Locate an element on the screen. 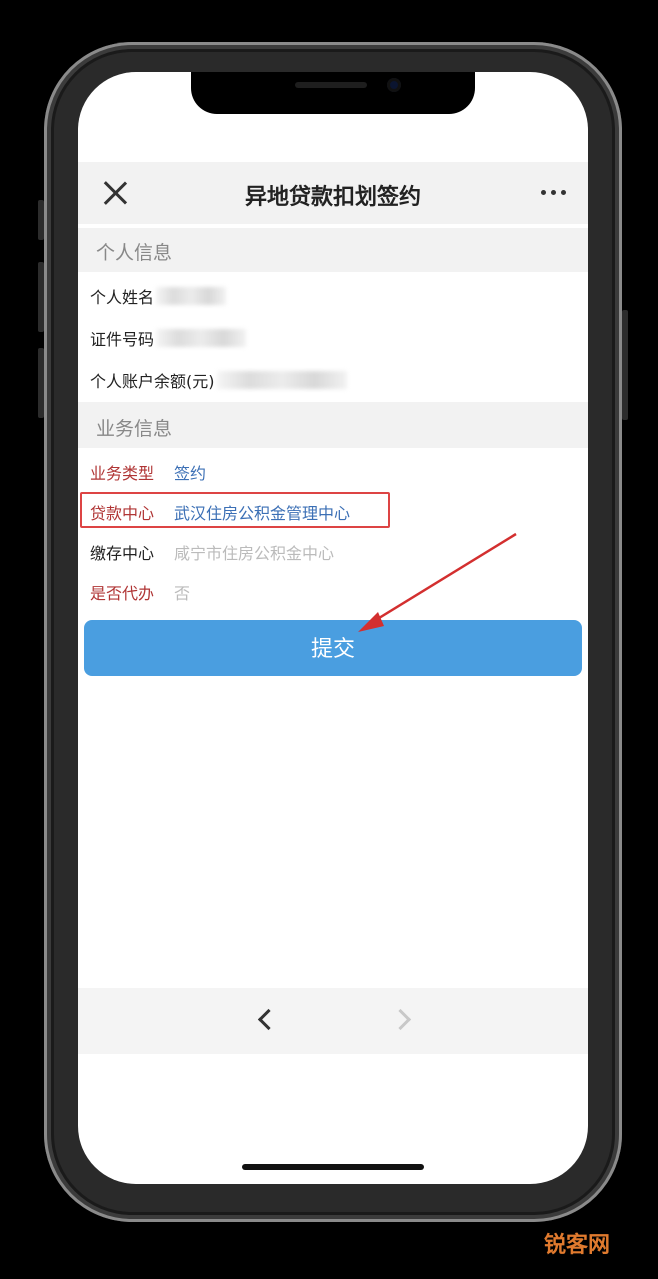 Image resolution: width=658 pixels, height=1279 pixels. page-title: 异地贷款扣划签约 is located at coordinates (332, 197).